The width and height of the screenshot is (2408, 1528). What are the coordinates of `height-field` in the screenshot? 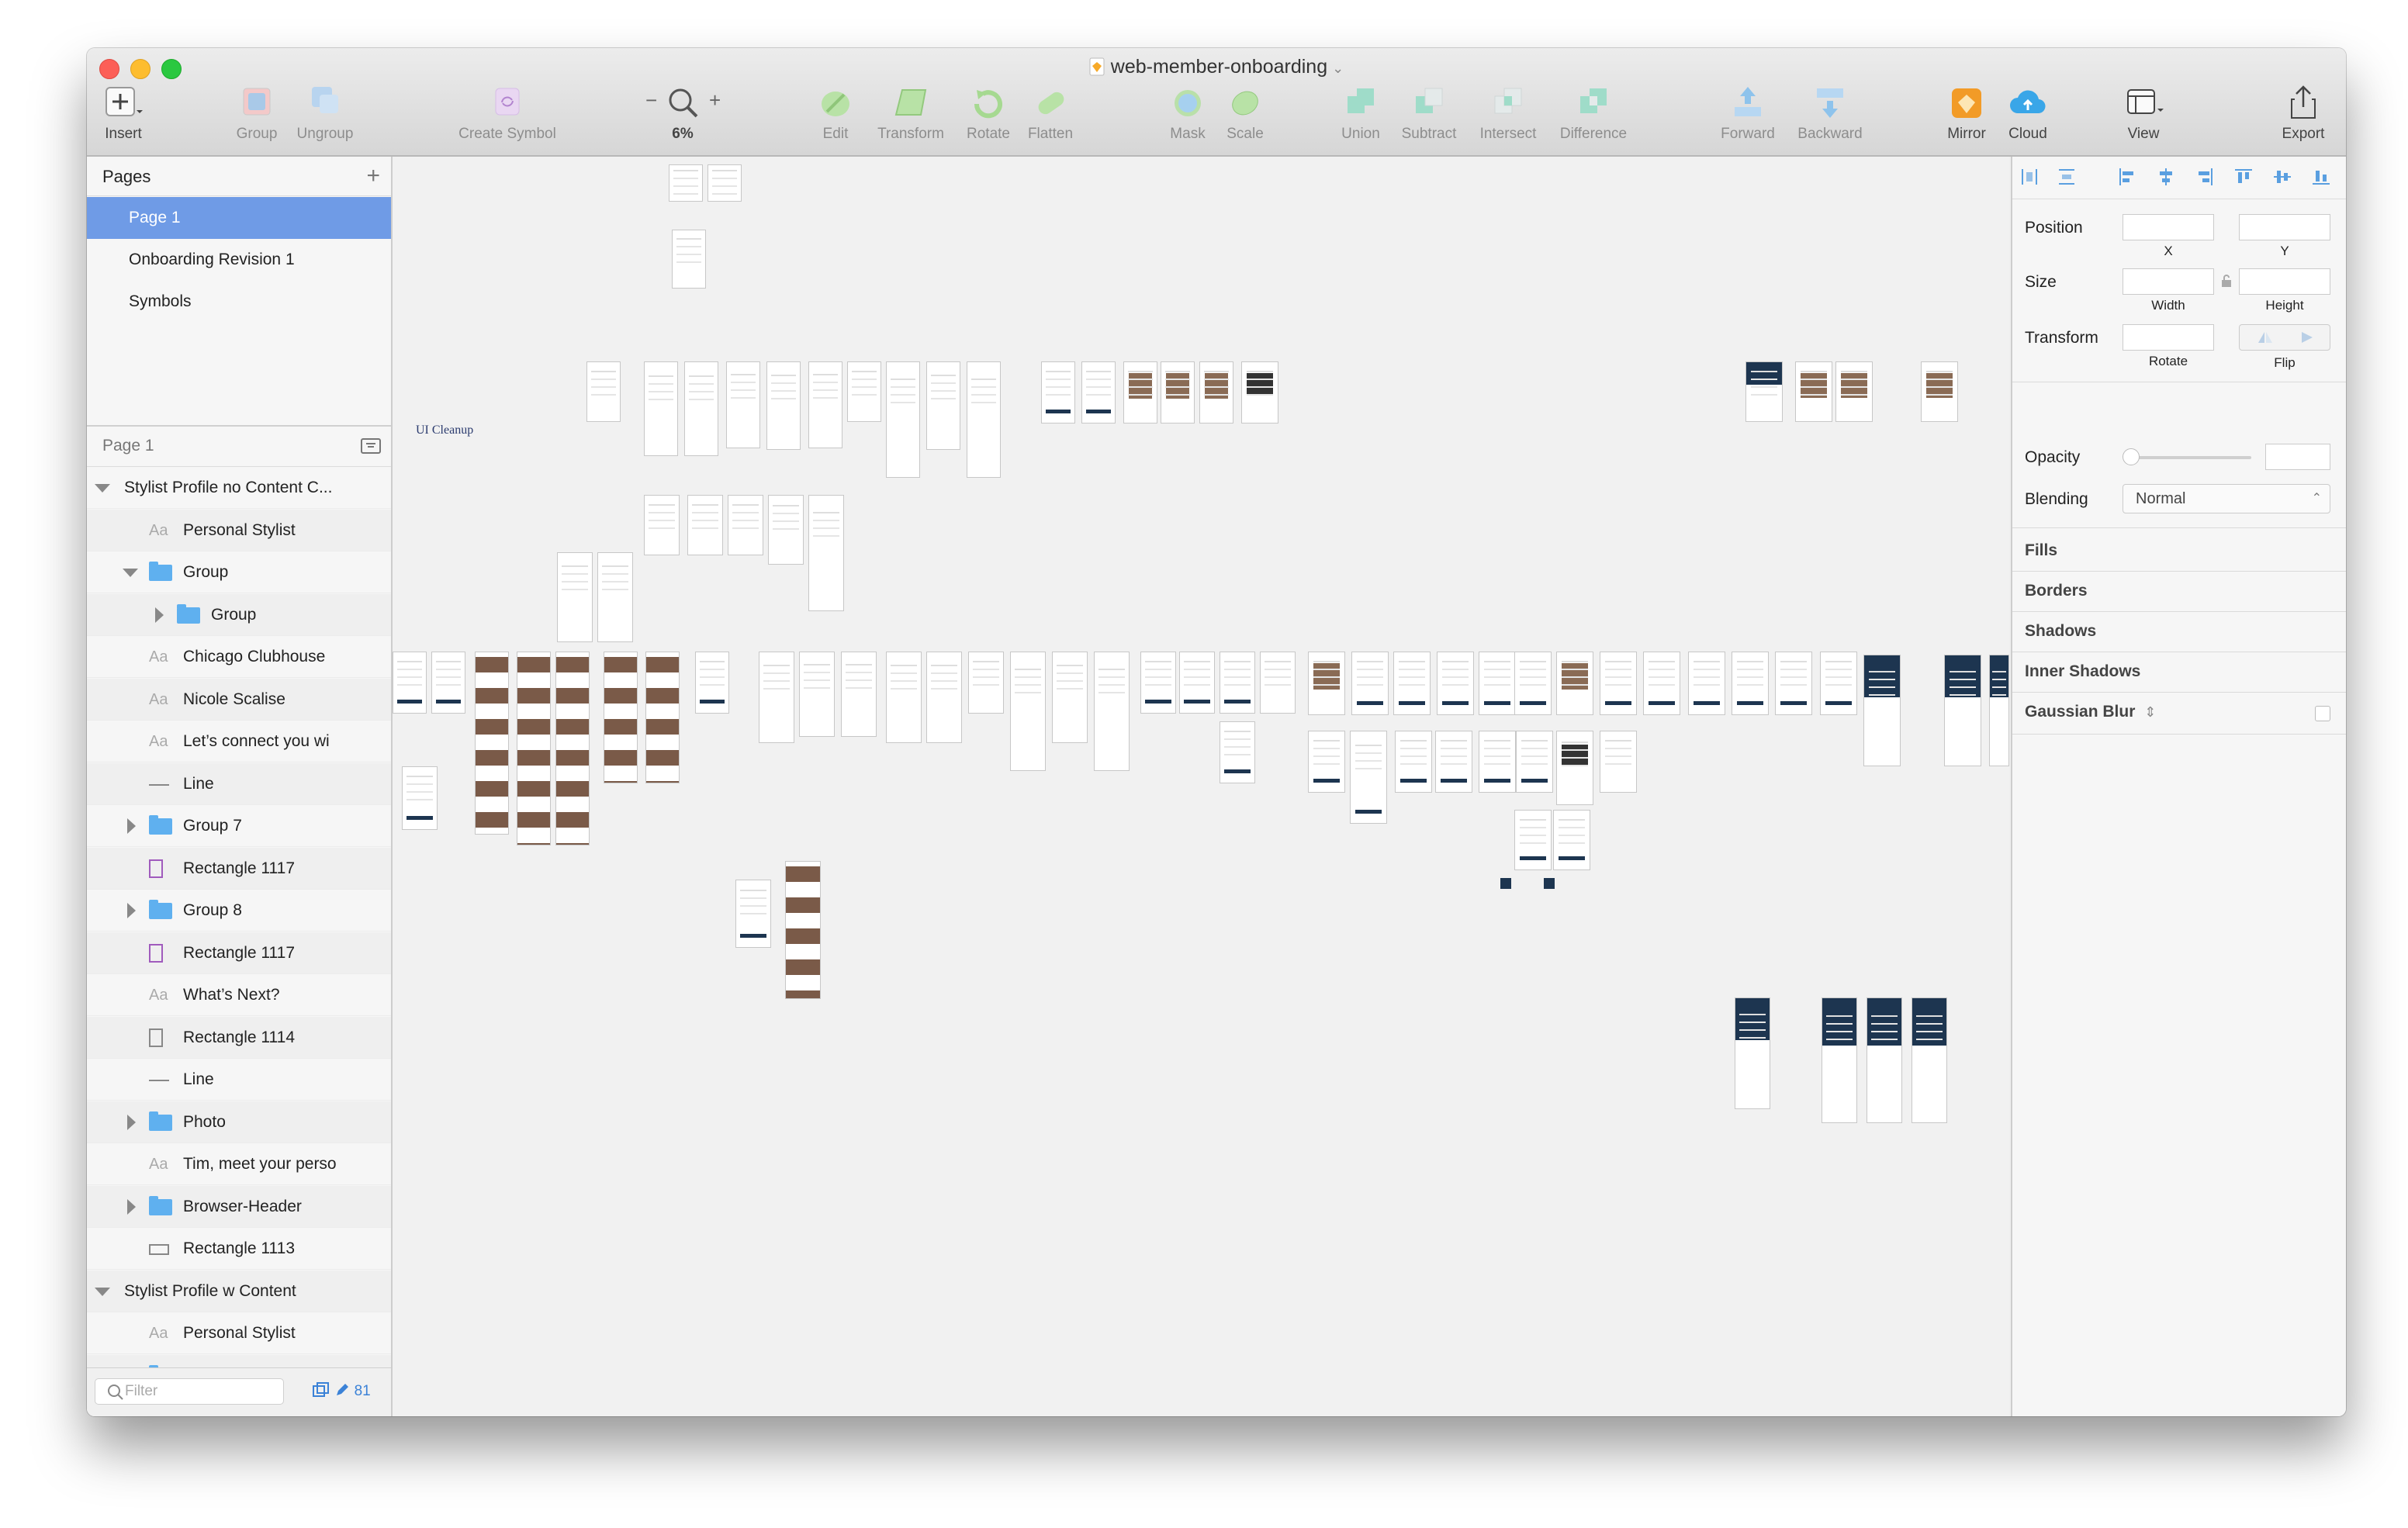 It's located at (2284, 281).